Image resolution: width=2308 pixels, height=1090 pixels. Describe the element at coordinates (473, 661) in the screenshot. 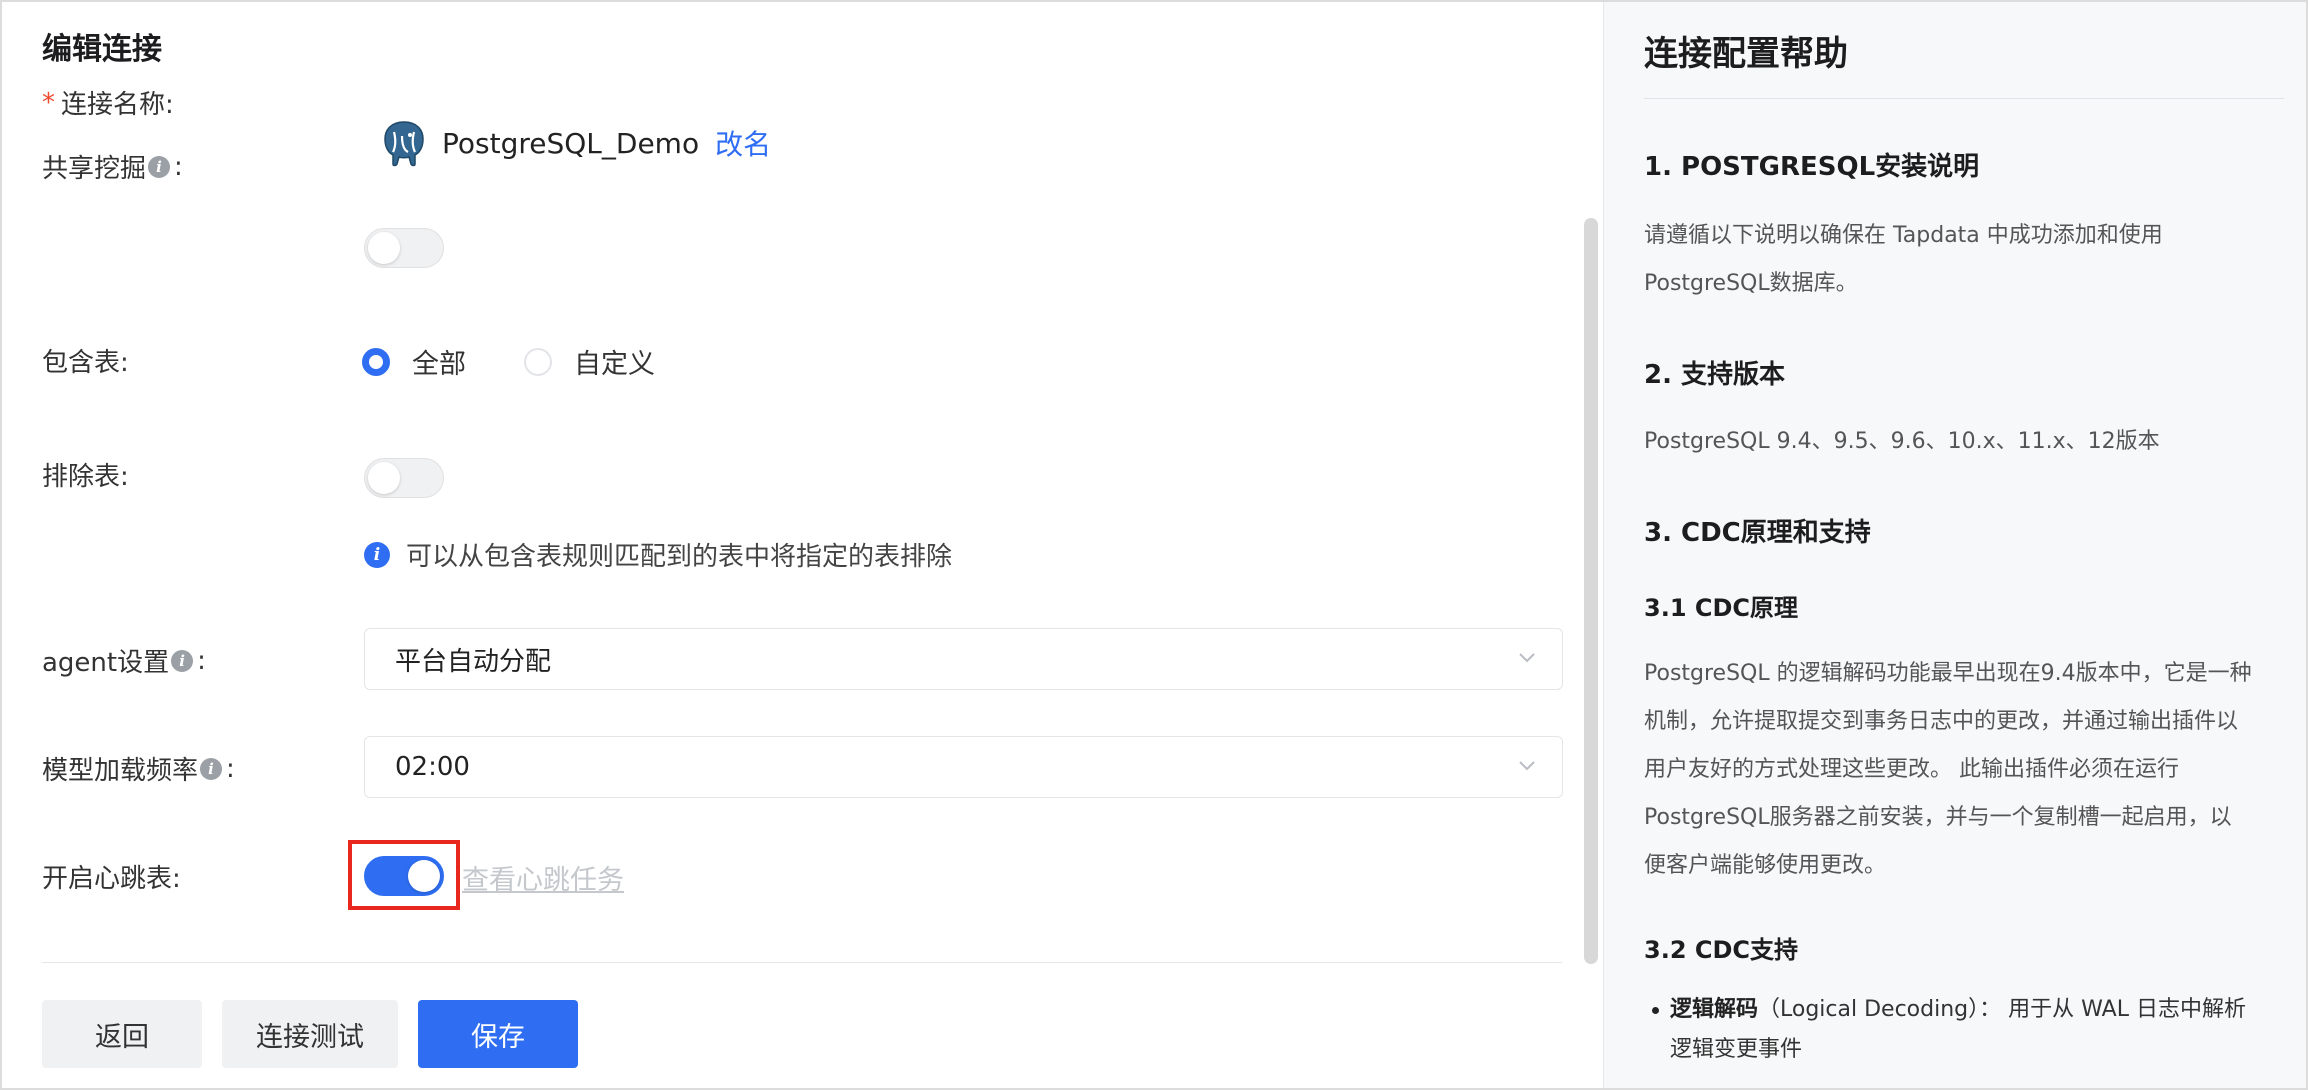

I see `select-value: 平台自动分配` at that location.